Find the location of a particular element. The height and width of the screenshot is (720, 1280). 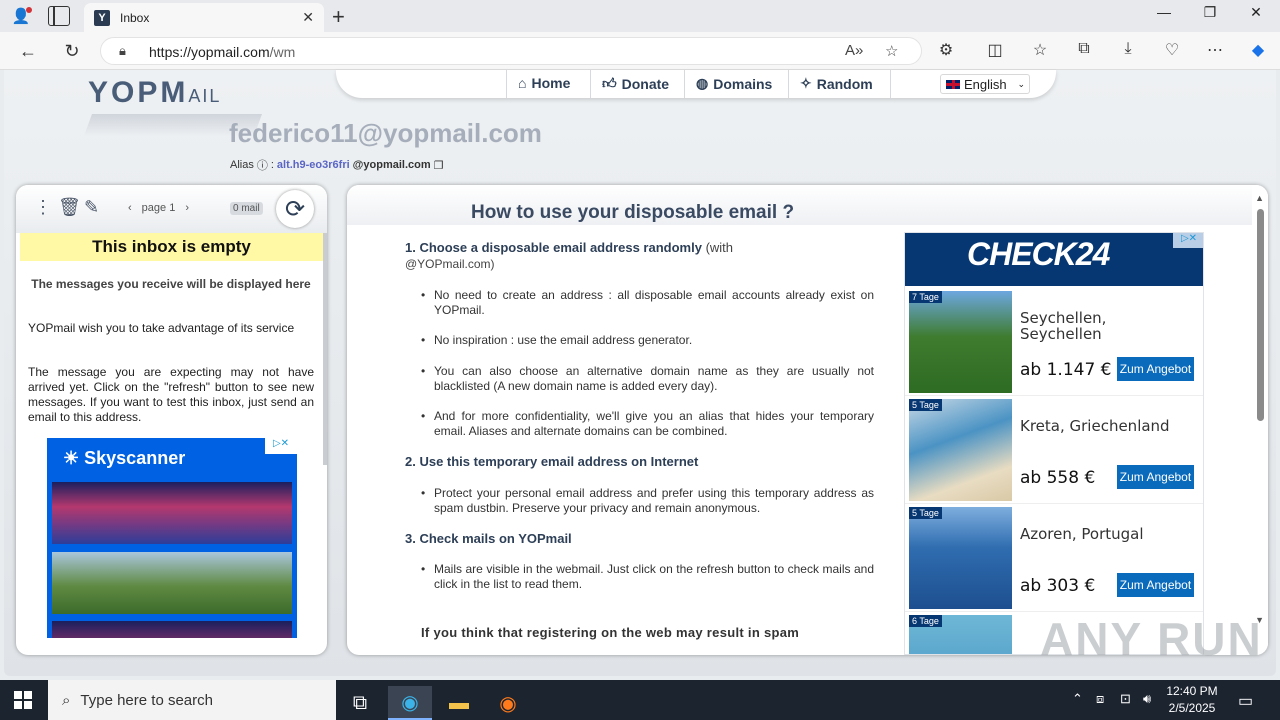

firefox-icon: ◉ is located at coordinates (508, 703).